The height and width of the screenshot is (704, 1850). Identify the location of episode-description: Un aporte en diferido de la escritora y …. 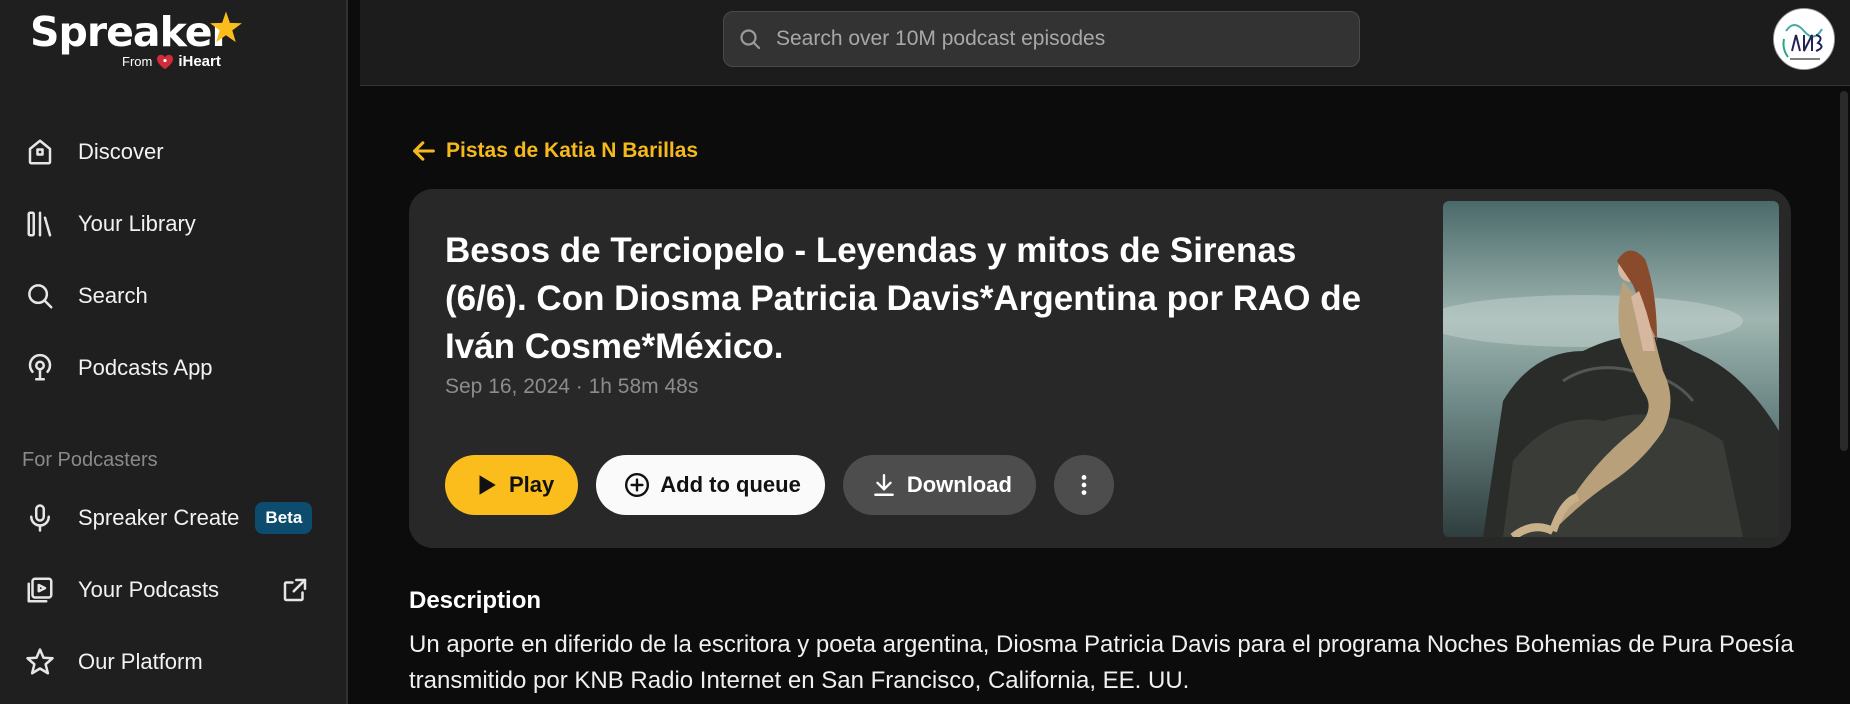
(1101, 662).